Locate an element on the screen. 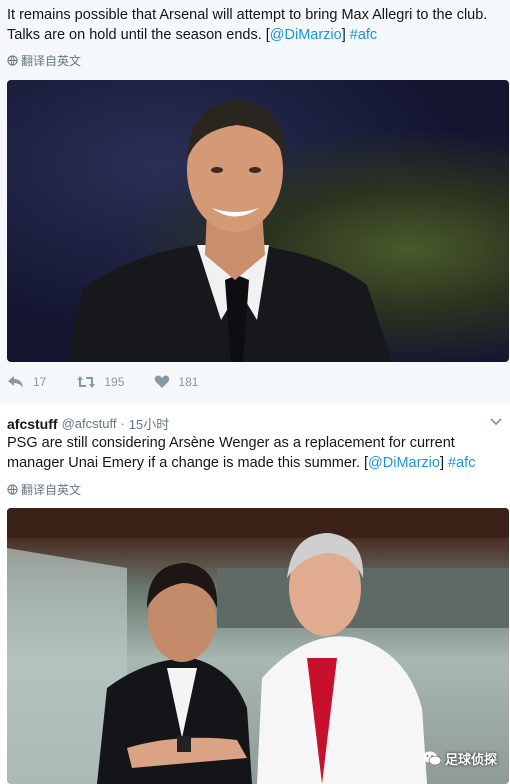 The image size is (510, 784). wechat-icon is located at coordinates (431, 758).